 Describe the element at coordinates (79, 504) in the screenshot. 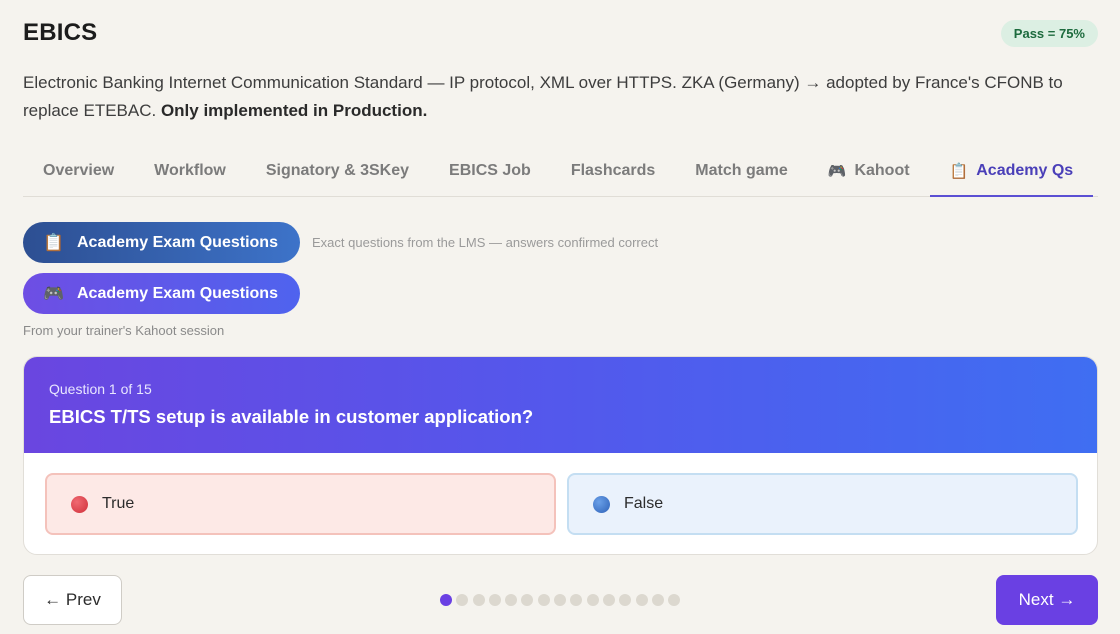

I see `red-dot-icon` at that location.